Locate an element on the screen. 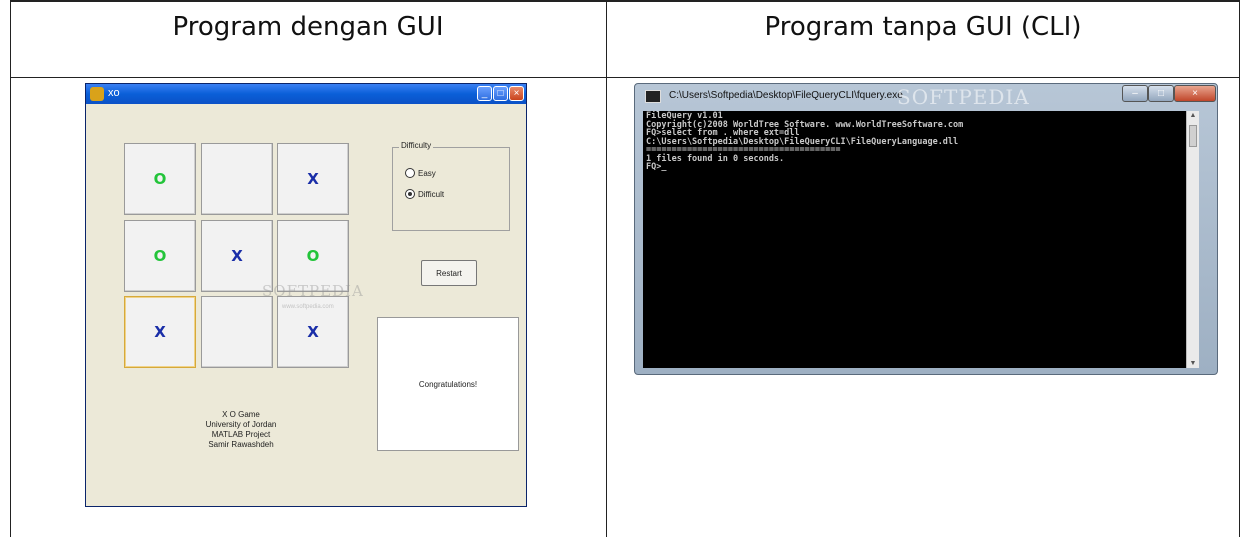 Image resolution: width=1244 pixels, height=537 pixels. radio-easy: Easy is located at coordinates (420, 173).